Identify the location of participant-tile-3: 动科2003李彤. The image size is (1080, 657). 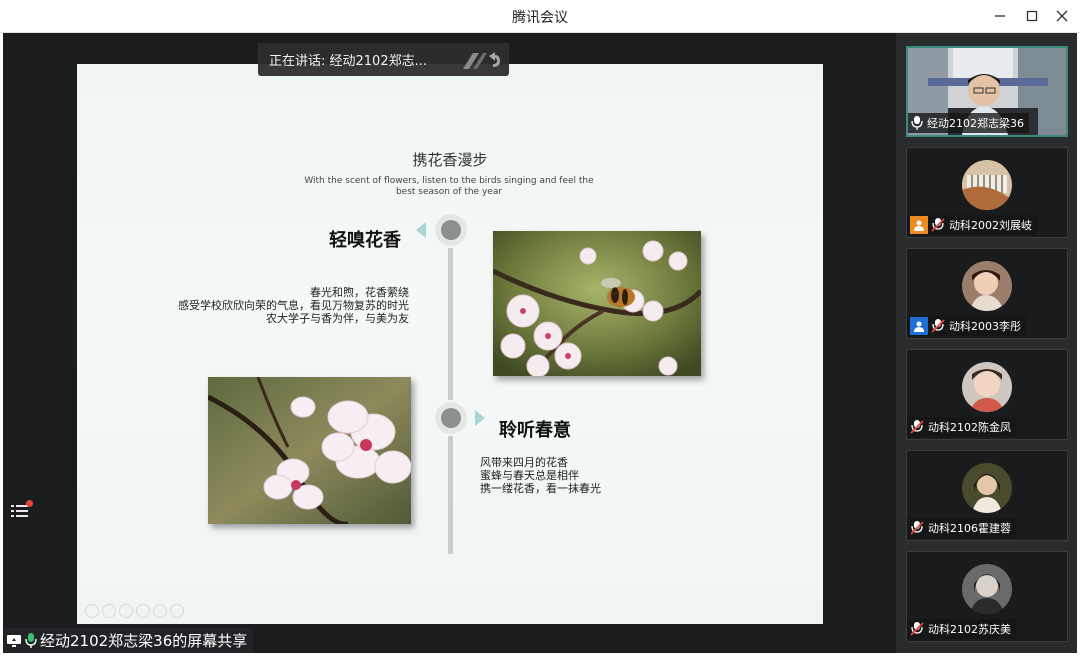
(987, 293).